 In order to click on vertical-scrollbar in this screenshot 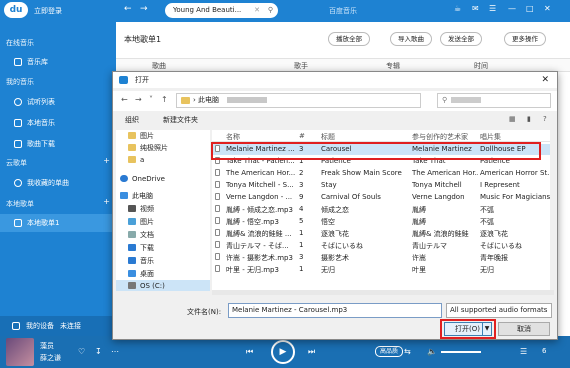, I will do `click(552, 210)`.